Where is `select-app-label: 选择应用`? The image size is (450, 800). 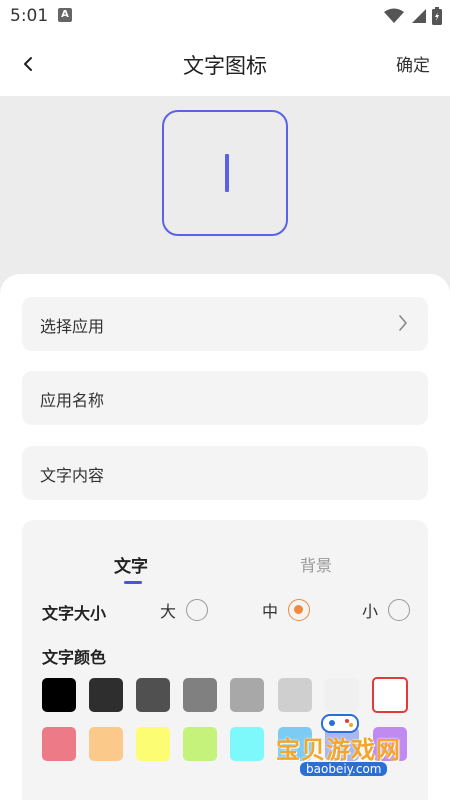 select-app-label: 选择应用 is located at coordinates (72, 326).